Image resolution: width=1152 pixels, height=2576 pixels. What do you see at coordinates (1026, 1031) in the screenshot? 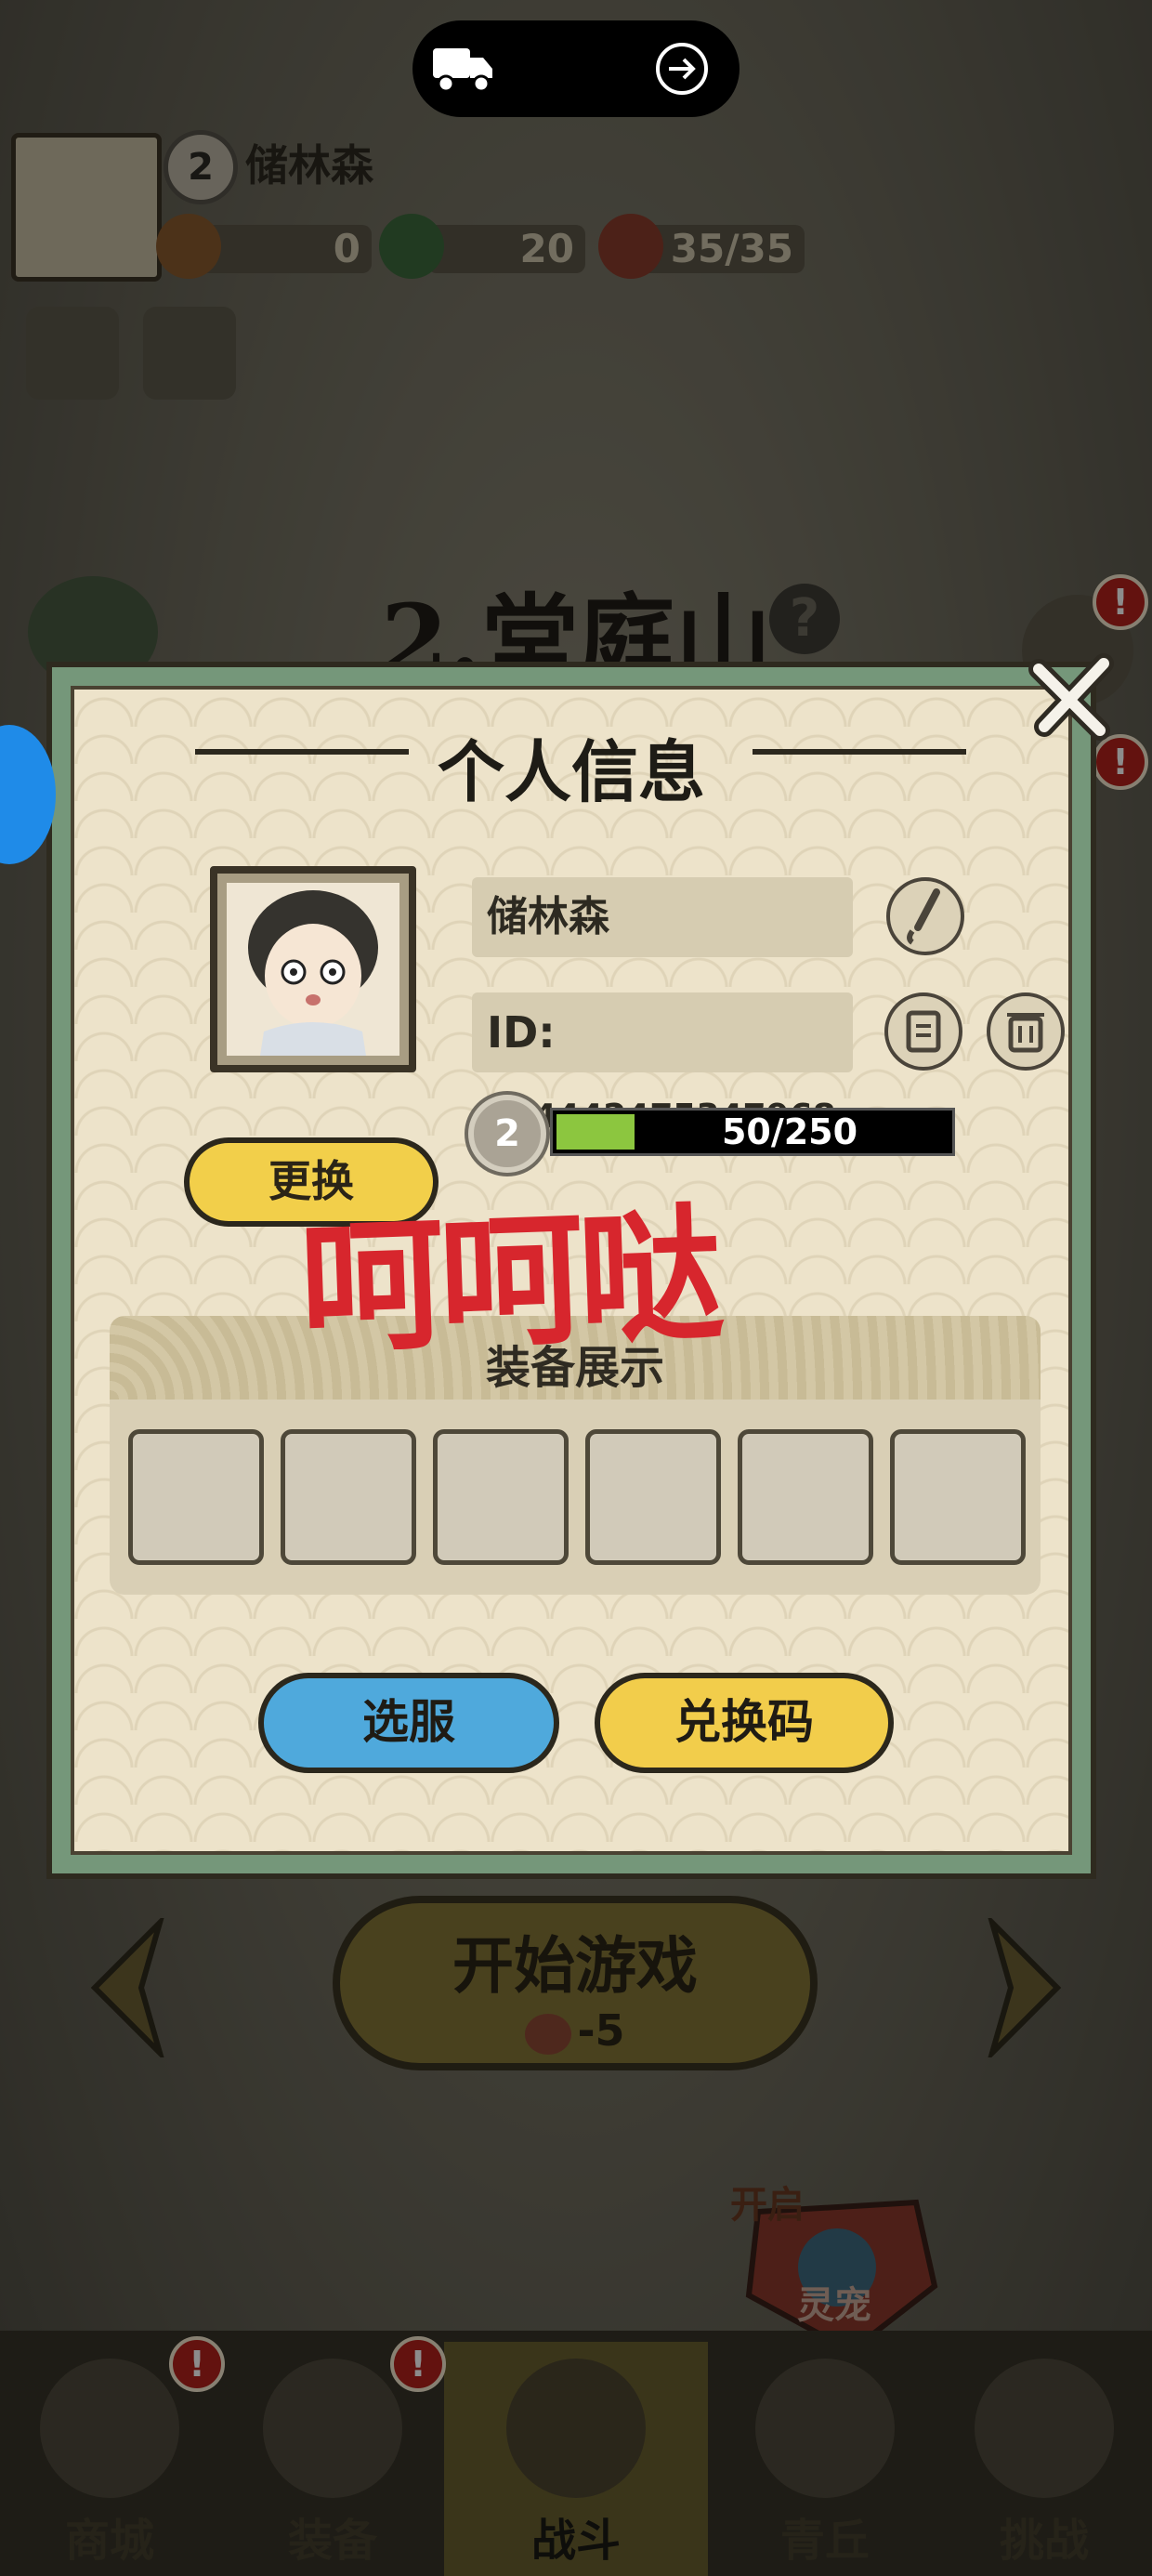
I see `delete-icon` at bounding box center [1026, 1031].